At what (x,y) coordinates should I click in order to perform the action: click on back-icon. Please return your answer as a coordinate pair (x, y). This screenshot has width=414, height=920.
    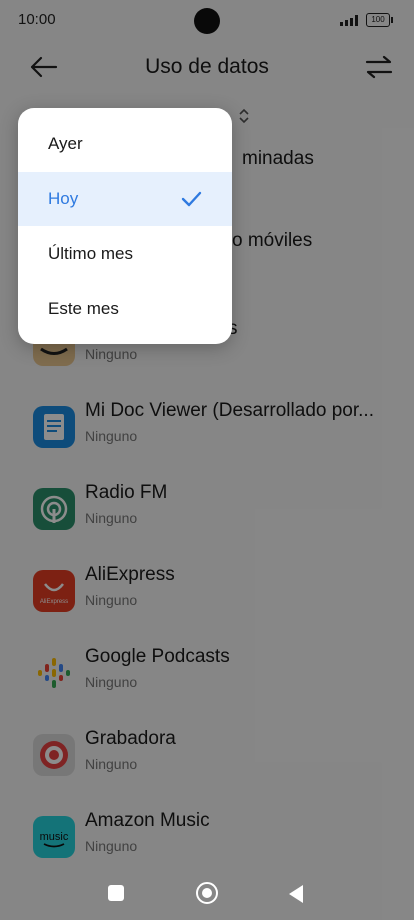
    Looking at the image, I should click on (296, 894).